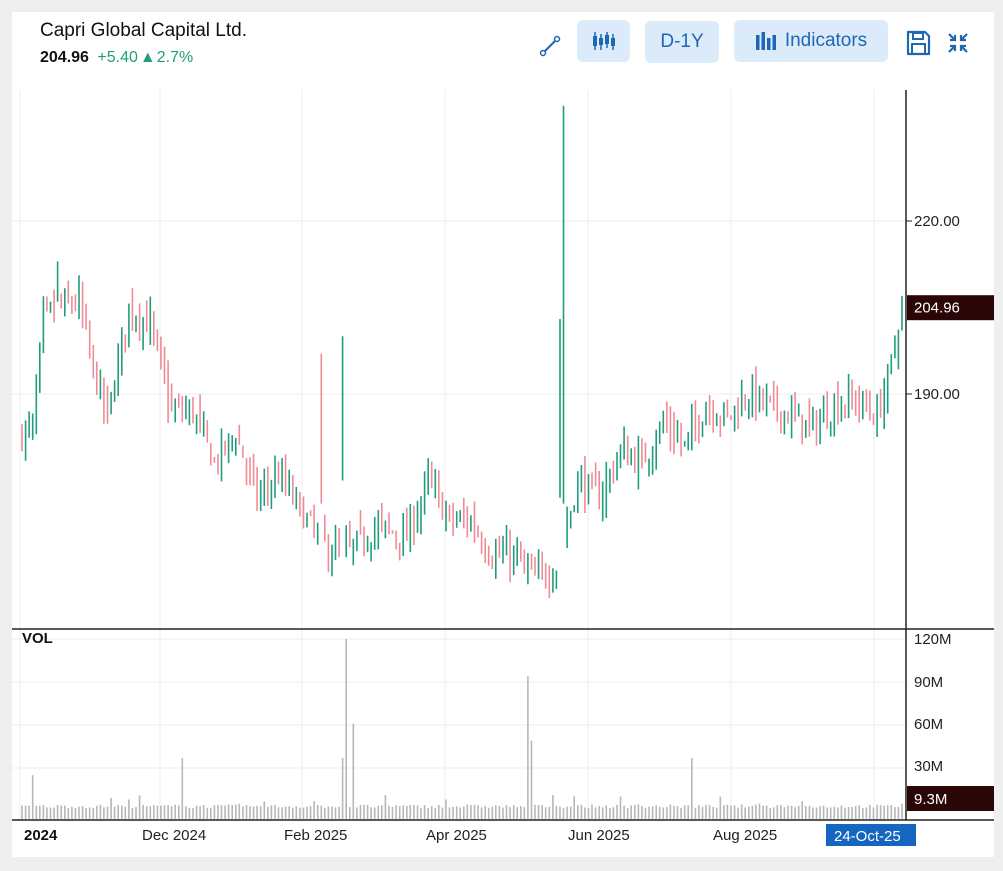 The width and height of the screenshot is (1003, 871). What do you see at coordinates (928, 682) in the screenshot?
I see `vol-tick-label: 90M` at bounding box center [928, 682].